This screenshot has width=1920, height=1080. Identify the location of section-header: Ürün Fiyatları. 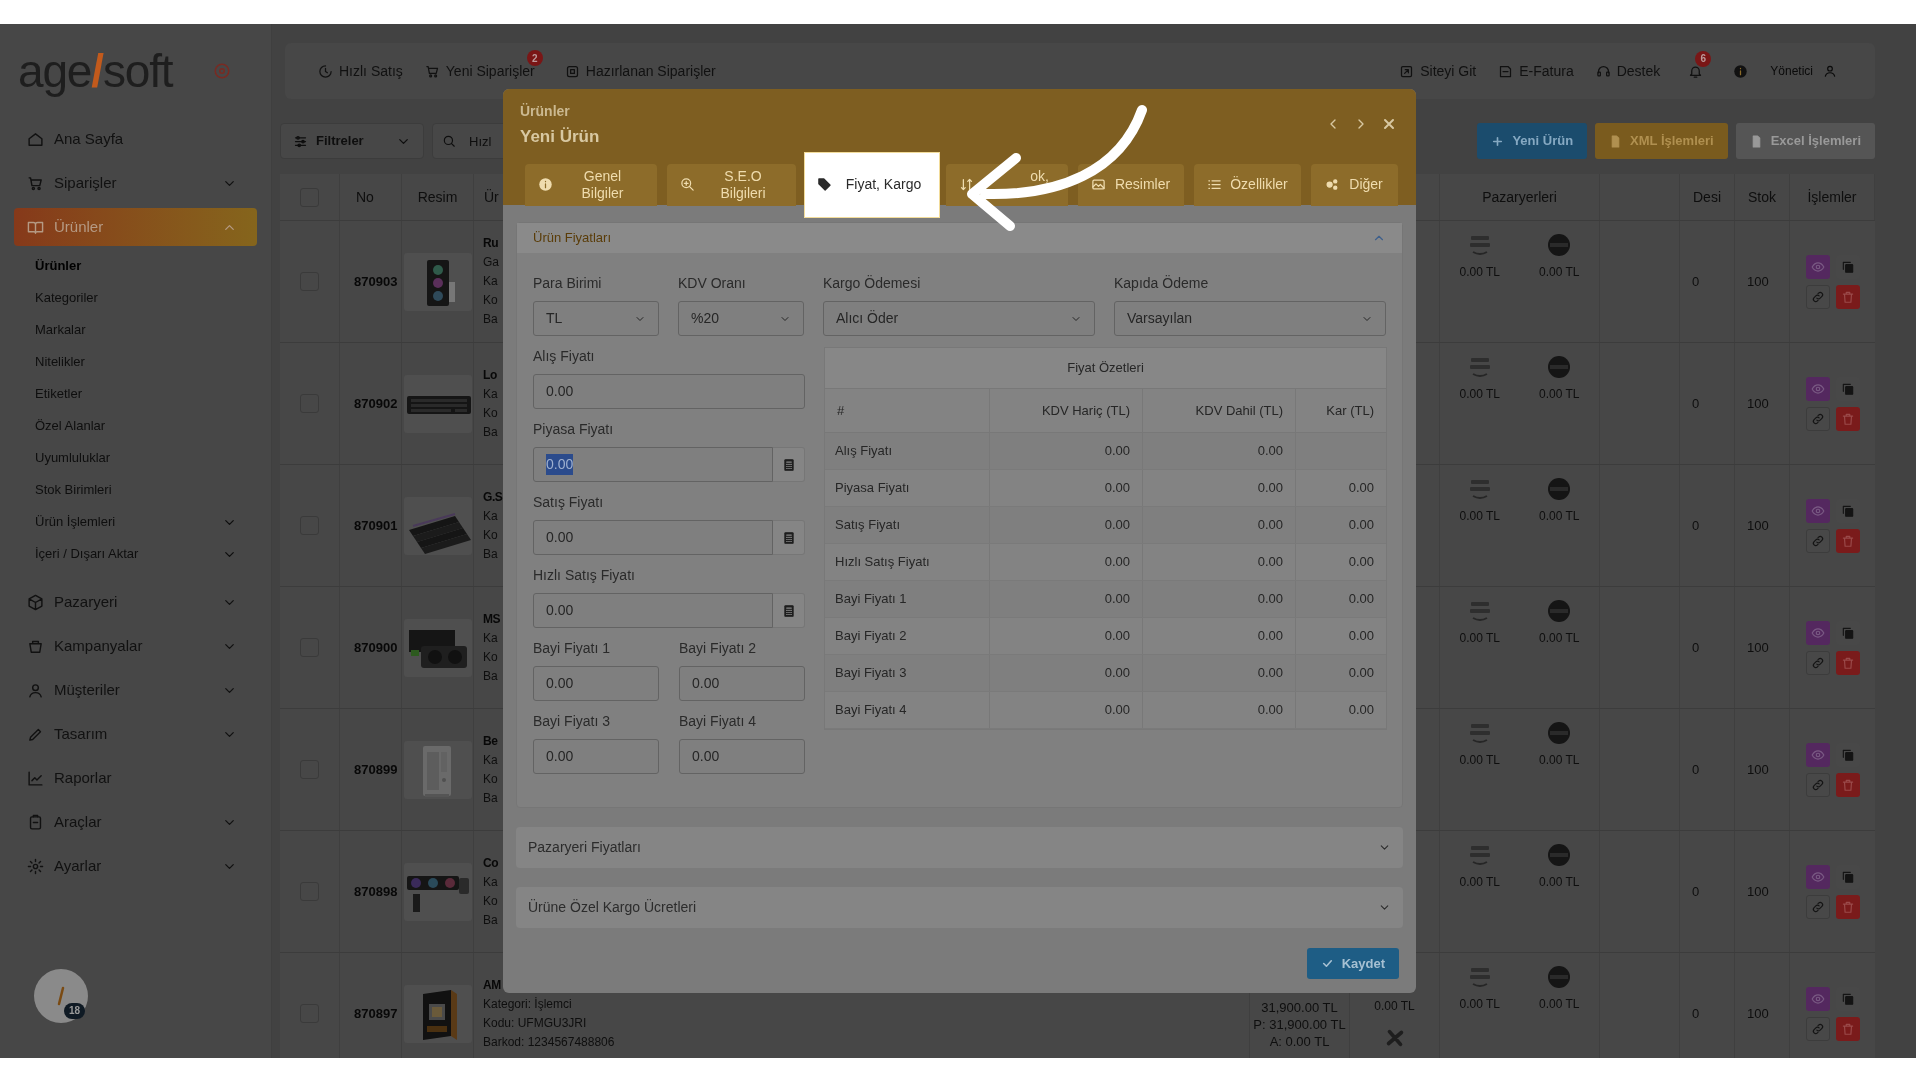
(959, 238).